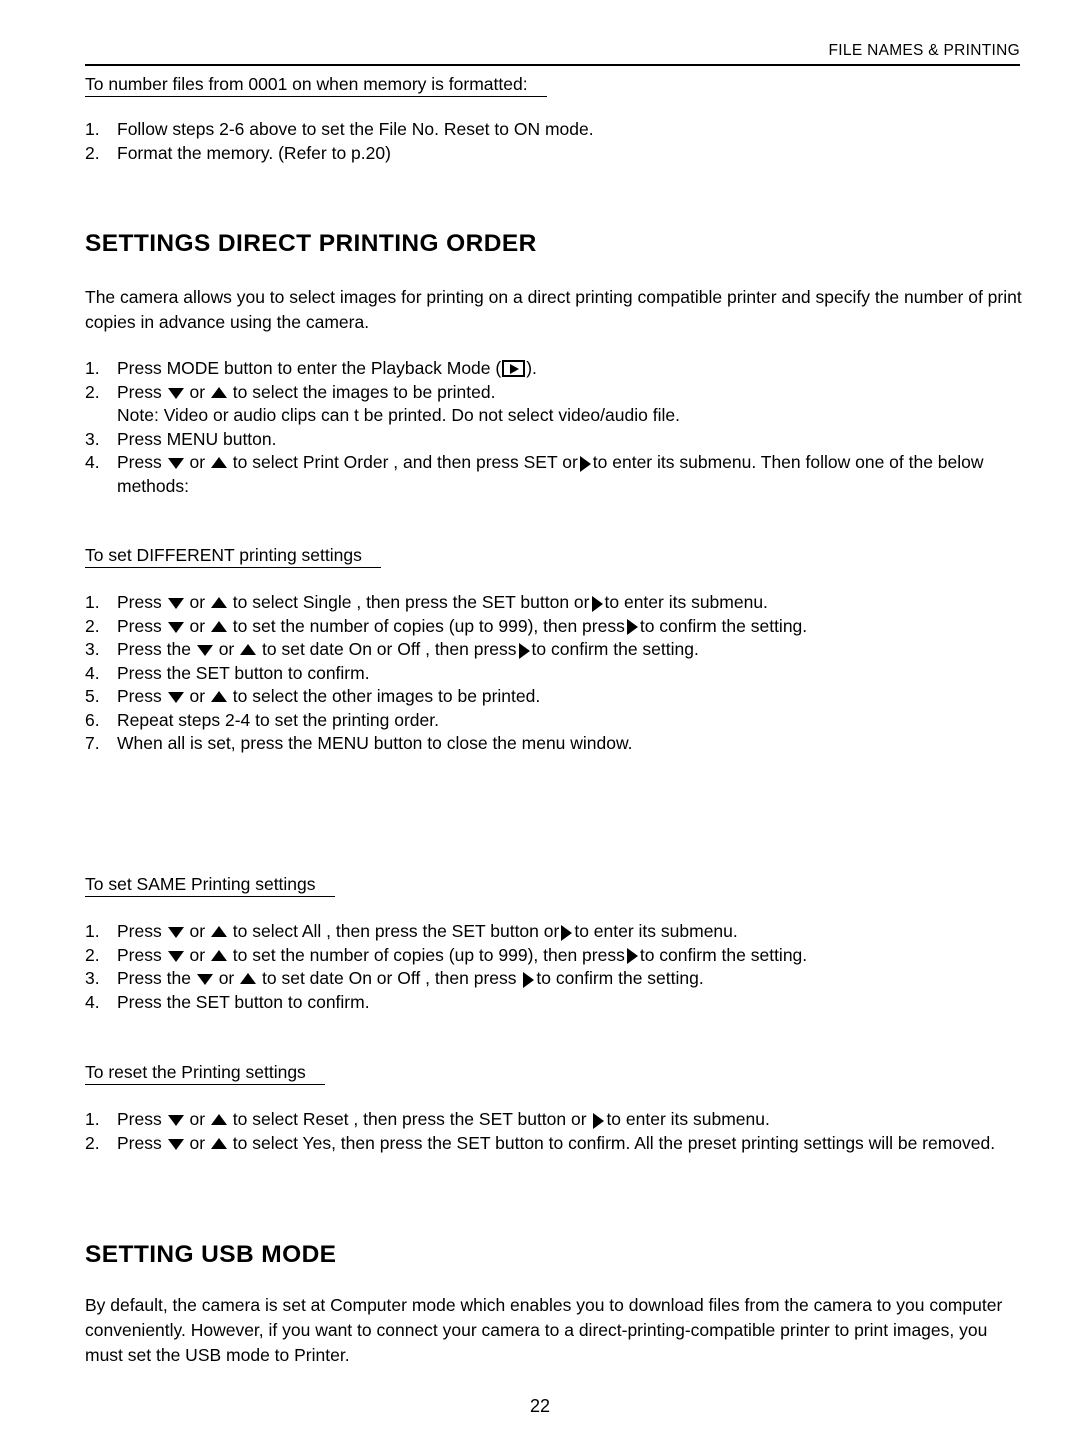 The height and width of the screenshot is (1454, 1080). I want to click on running-header: FILE NAMES & PRINTING, so click(924, 50).